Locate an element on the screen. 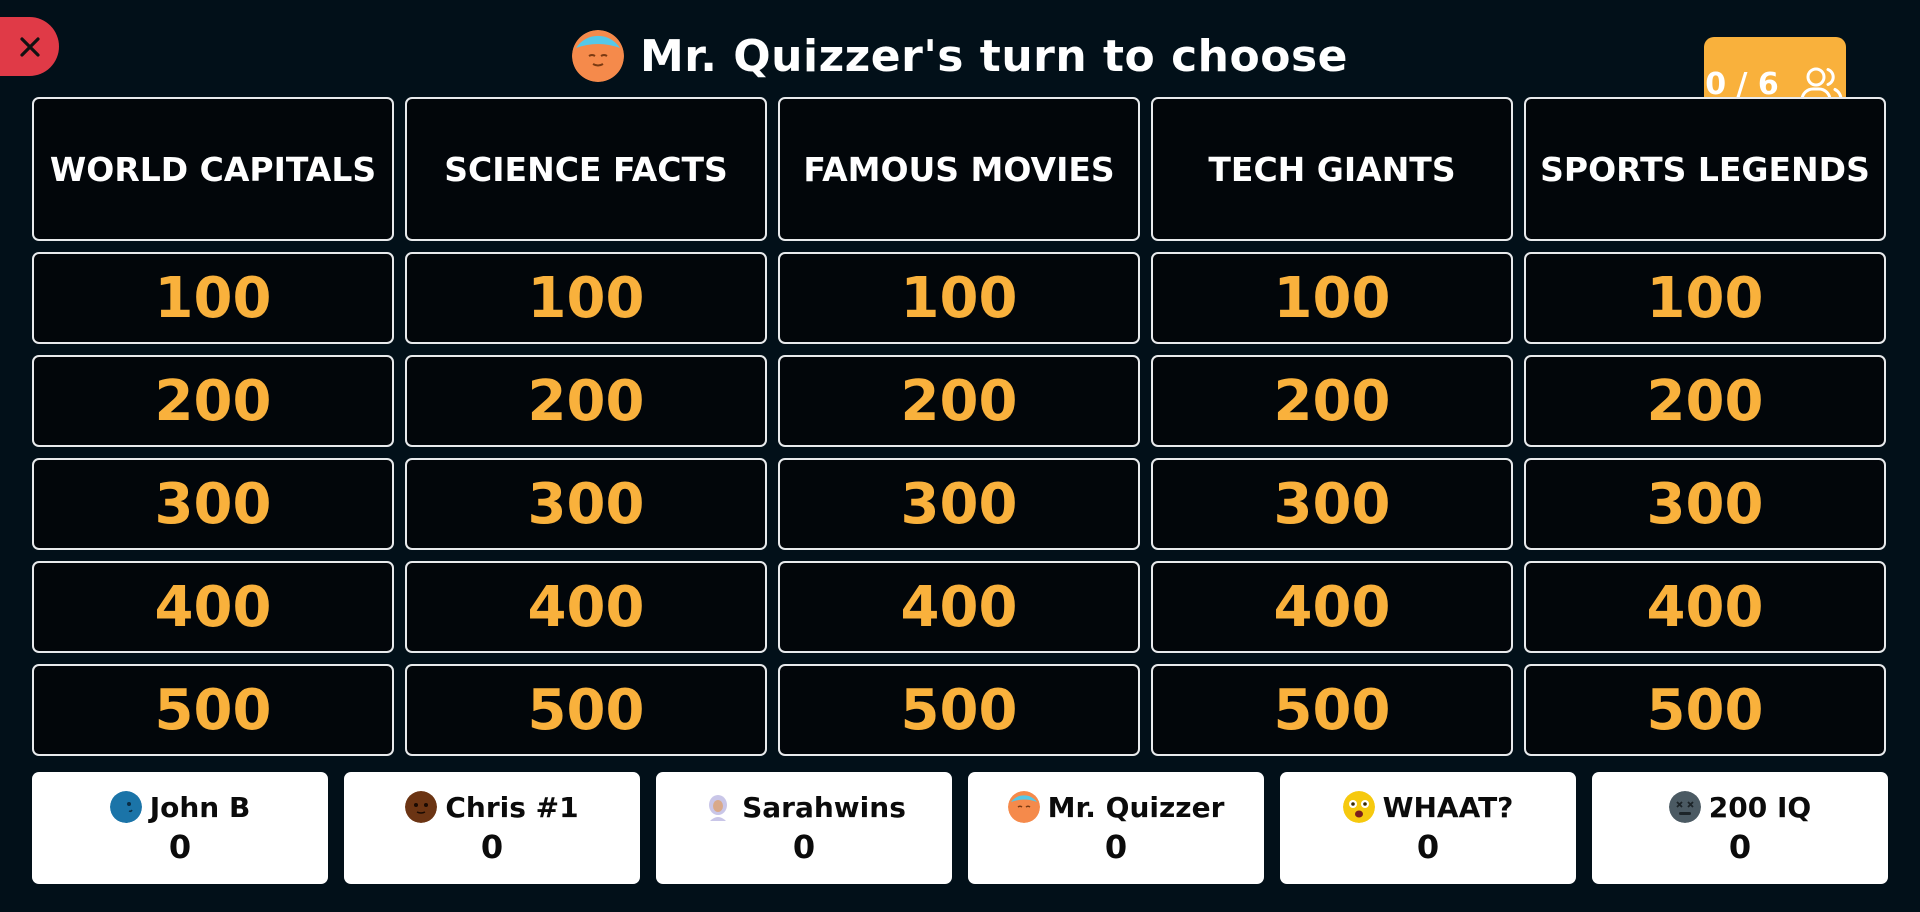  player-name: 200 IQ is located at coordinates (1760, 807).